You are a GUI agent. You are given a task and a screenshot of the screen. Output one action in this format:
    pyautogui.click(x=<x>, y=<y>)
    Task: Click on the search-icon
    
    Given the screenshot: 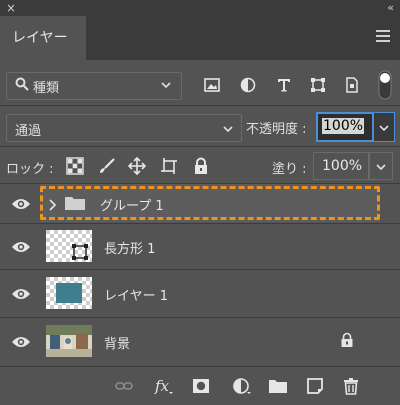 What is the action you would take?
    pyautogui.click(x=22, y=86)
    